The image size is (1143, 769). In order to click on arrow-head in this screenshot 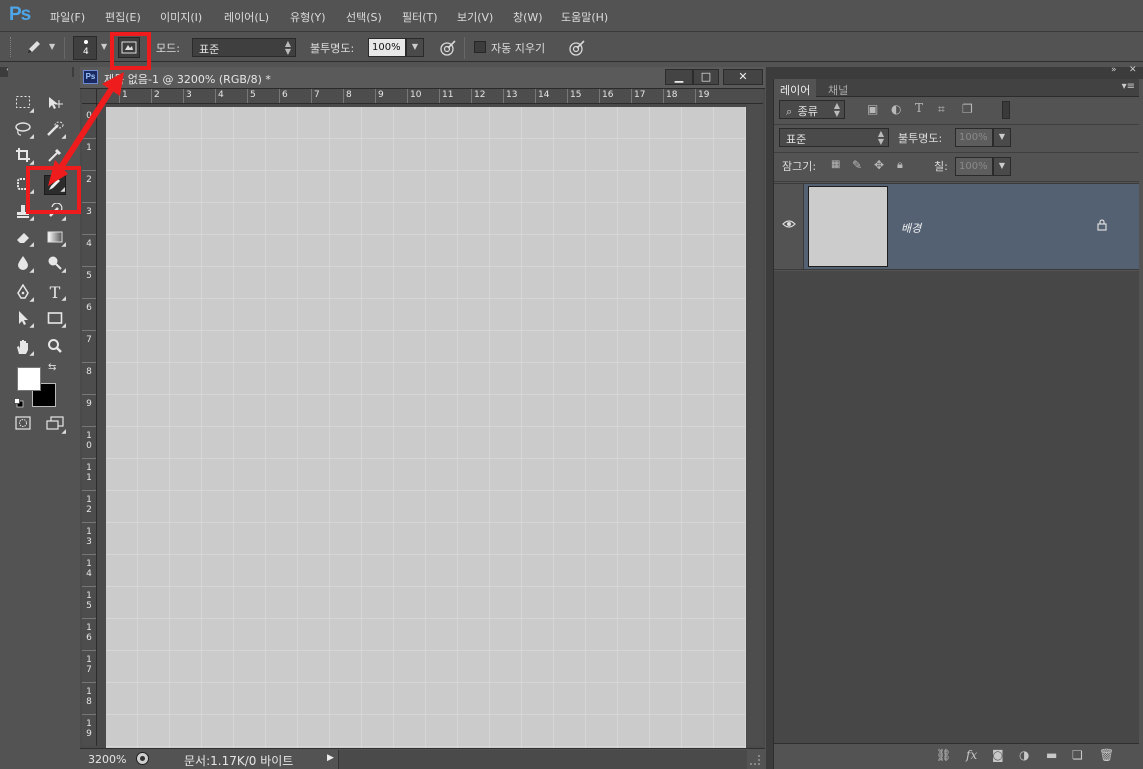, I will do `click(113, 84)`.